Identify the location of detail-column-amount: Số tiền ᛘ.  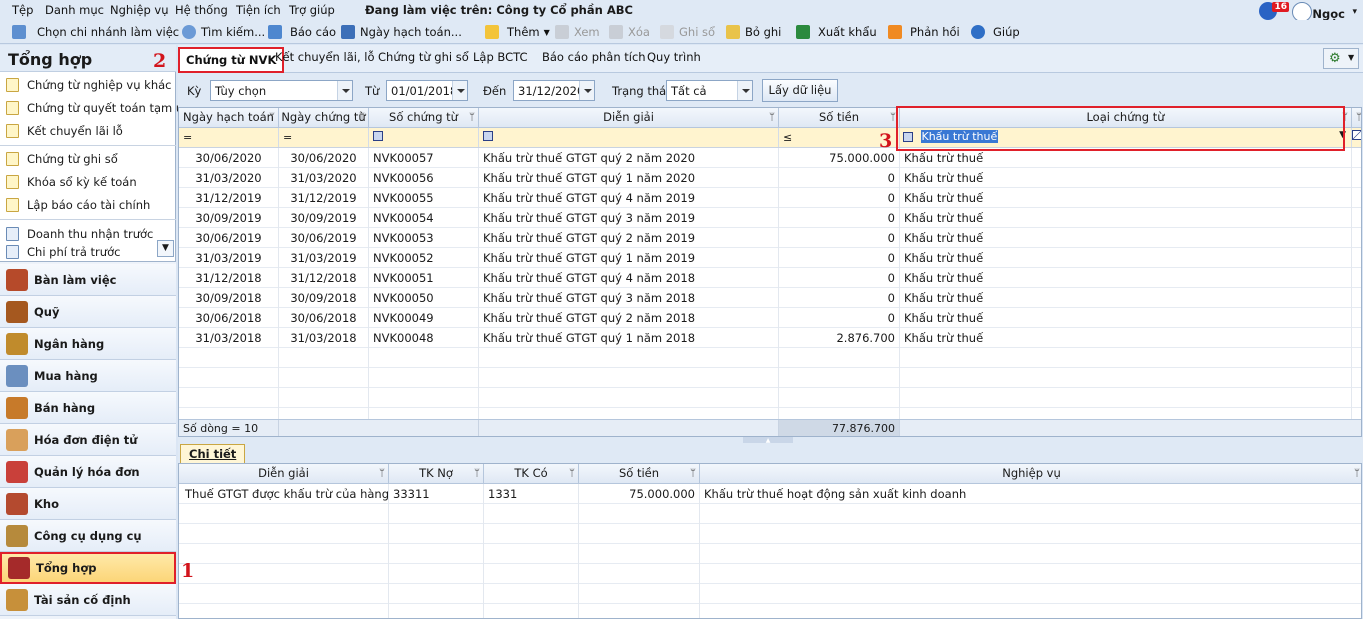
(639, 474).